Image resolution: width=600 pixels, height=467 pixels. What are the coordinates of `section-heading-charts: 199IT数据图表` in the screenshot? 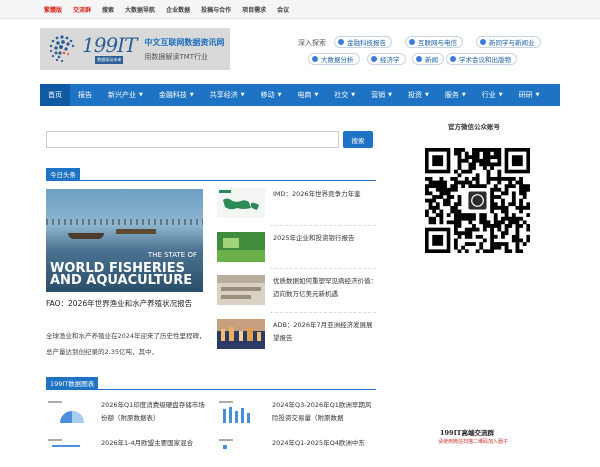 It's located at (72, 383).